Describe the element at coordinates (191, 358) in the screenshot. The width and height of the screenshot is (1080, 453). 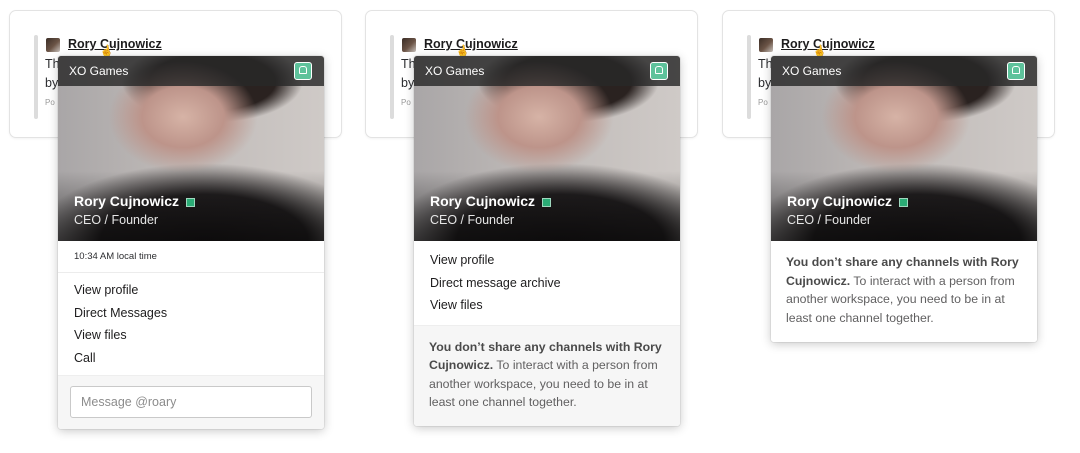
I see `menu-item-call: Call` at that location.